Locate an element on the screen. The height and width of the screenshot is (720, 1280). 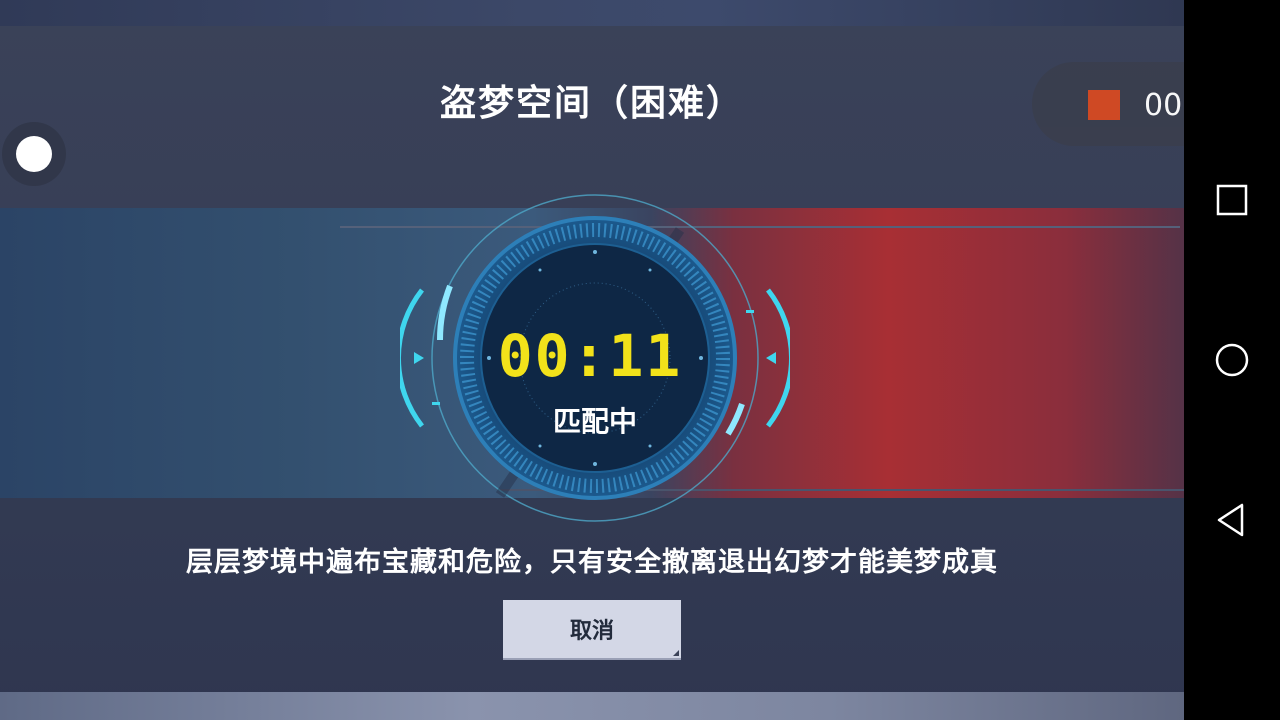
circle-home-icon is located at coordinates (1232, 360).